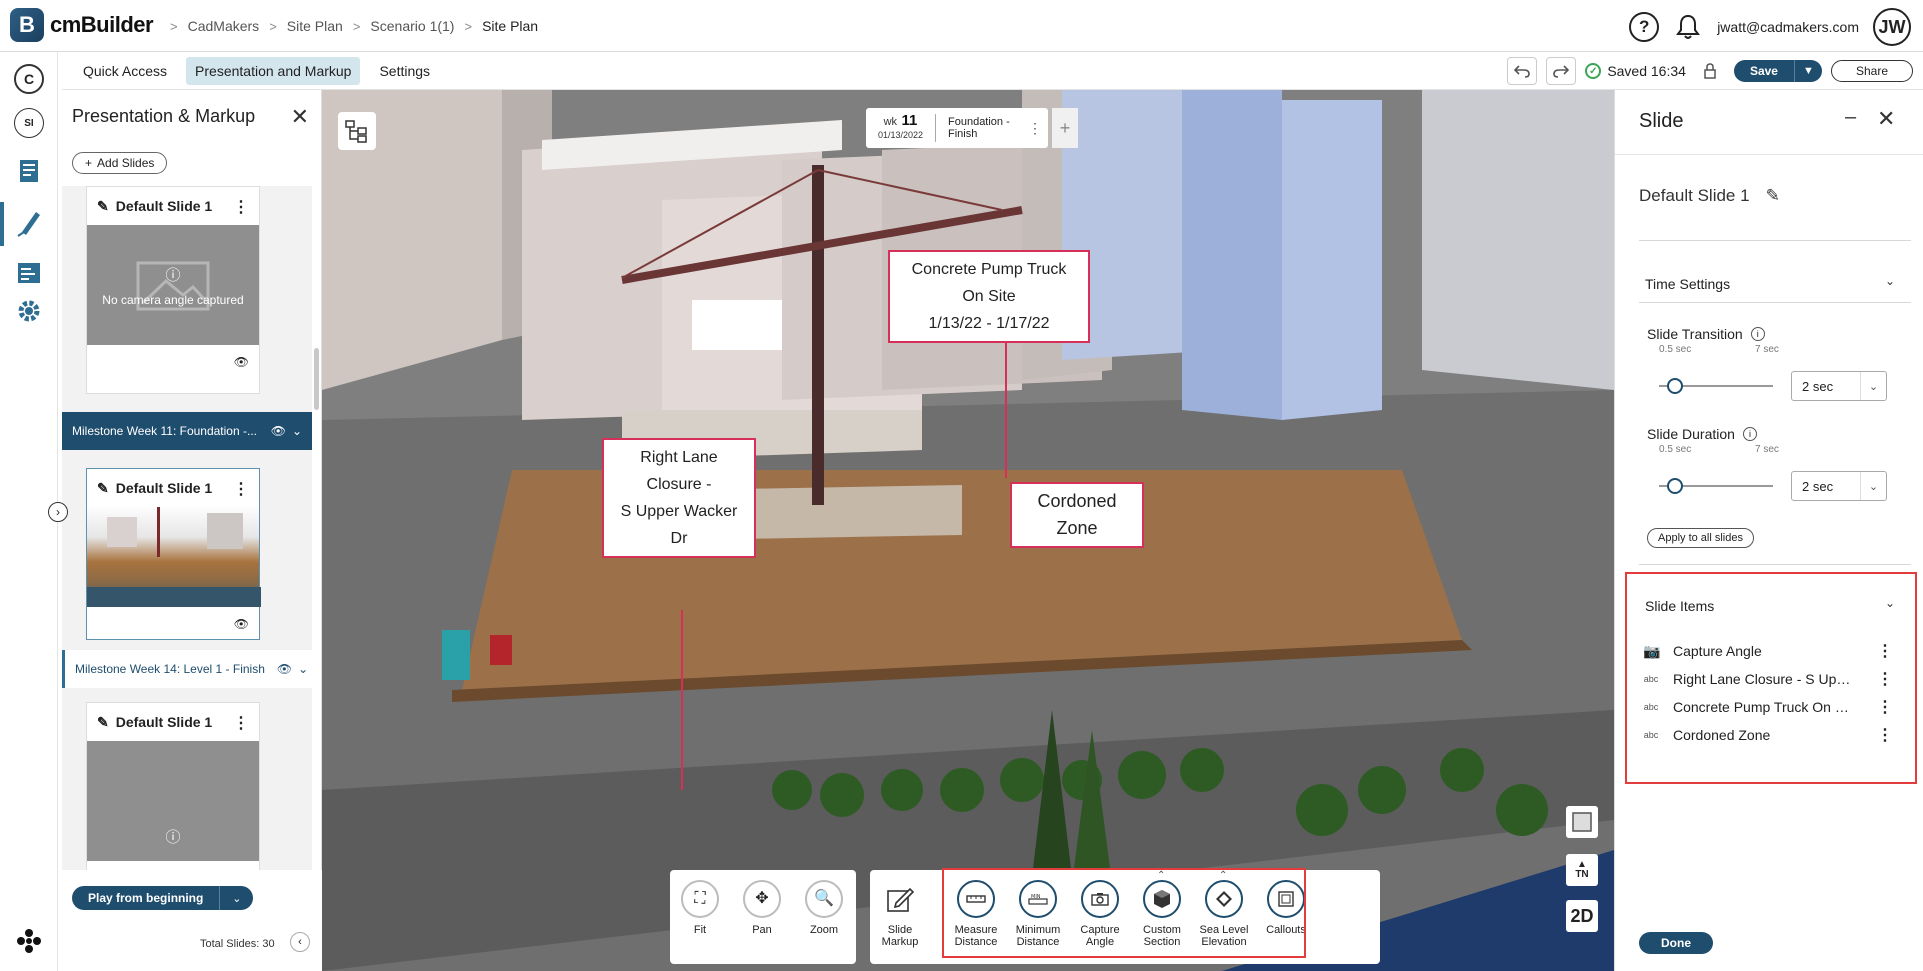 The image size is (1923, 971). What do you see at coordinates (1700, 538) in the screenshot?
I see `apply-to-all-button: Apply to all slides` at bounding box center [1700, 538].